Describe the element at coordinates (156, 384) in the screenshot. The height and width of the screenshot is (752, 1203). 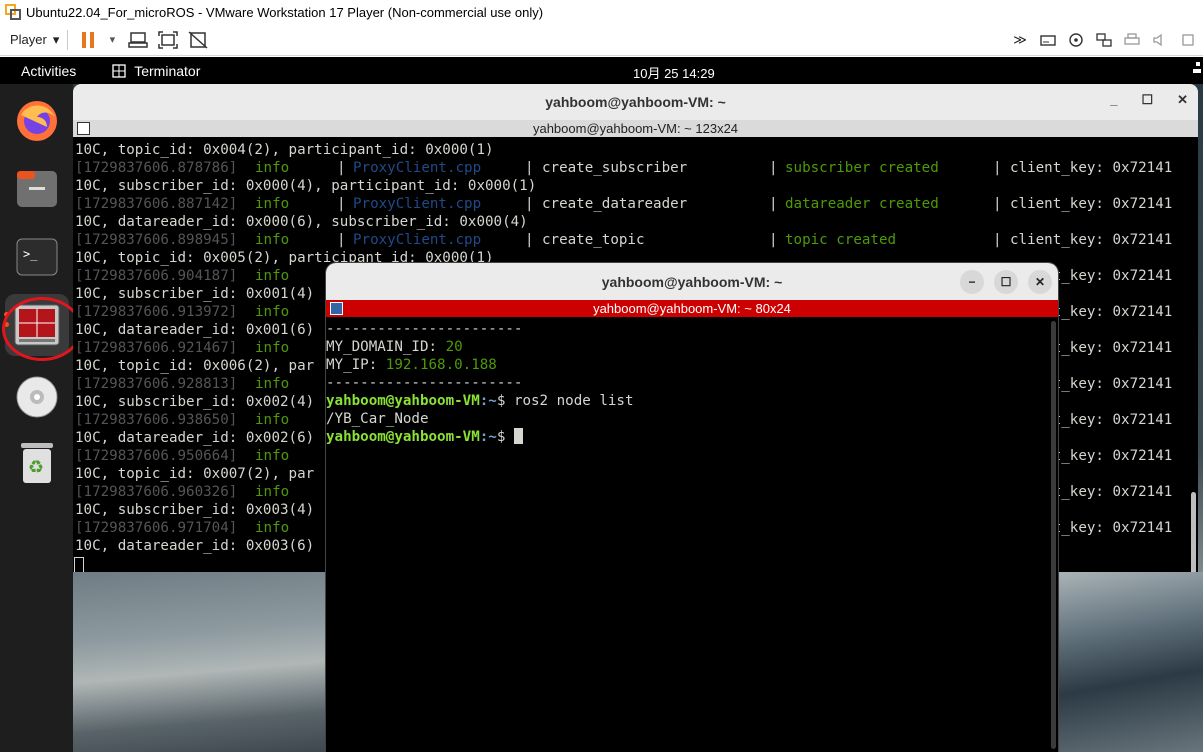
I see `log-timestamp: [1729837606.928813]` at that location.